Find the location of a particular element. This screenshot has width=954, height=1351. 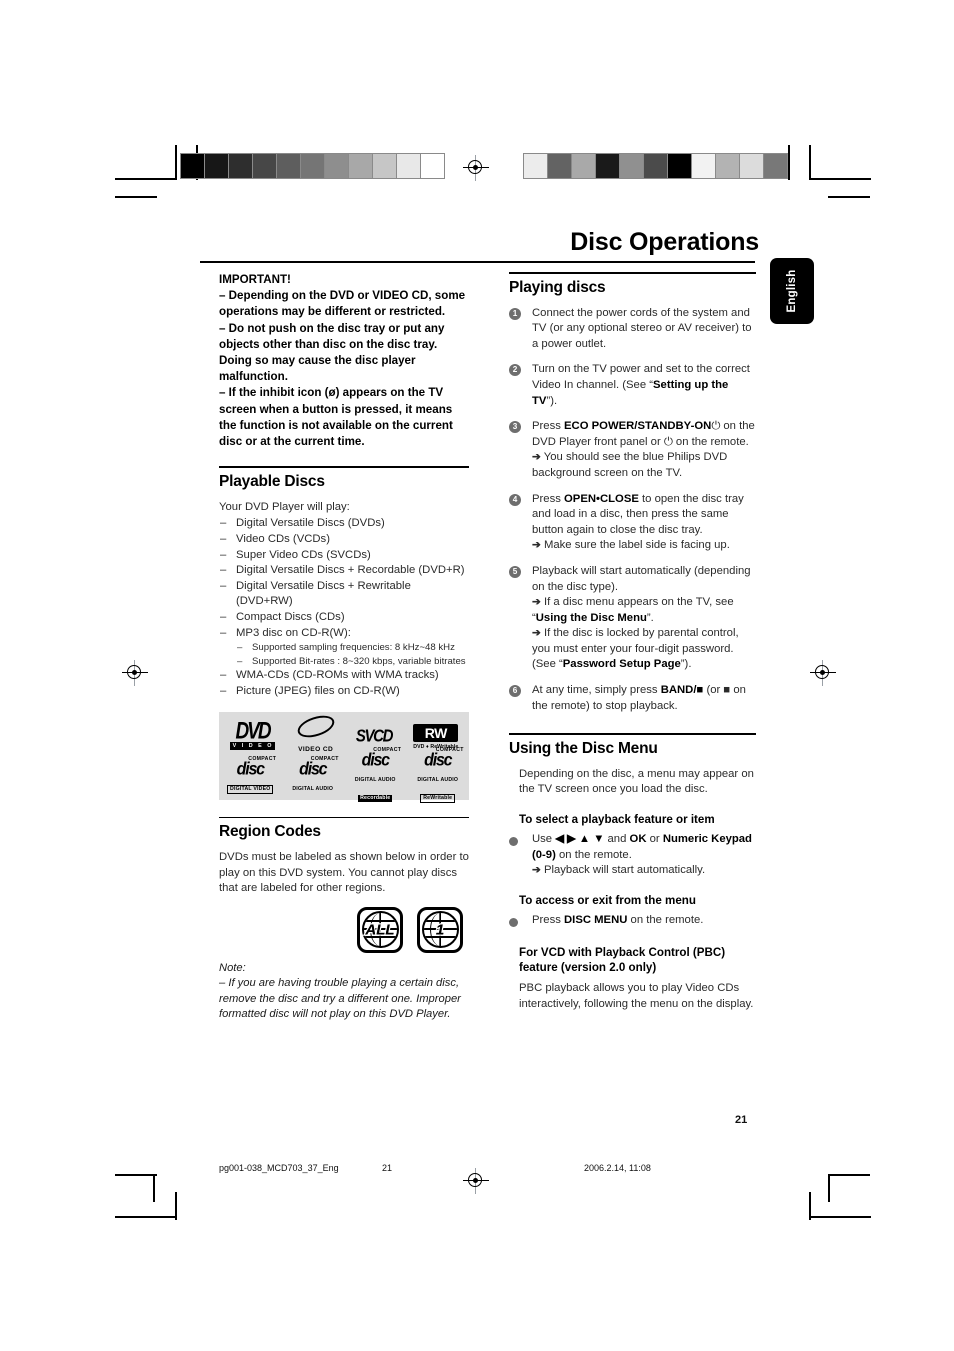

compact-disc-digital-video-logo: COMPACT disc DIGITAL VIDEO is located at coordinates (250, 775).